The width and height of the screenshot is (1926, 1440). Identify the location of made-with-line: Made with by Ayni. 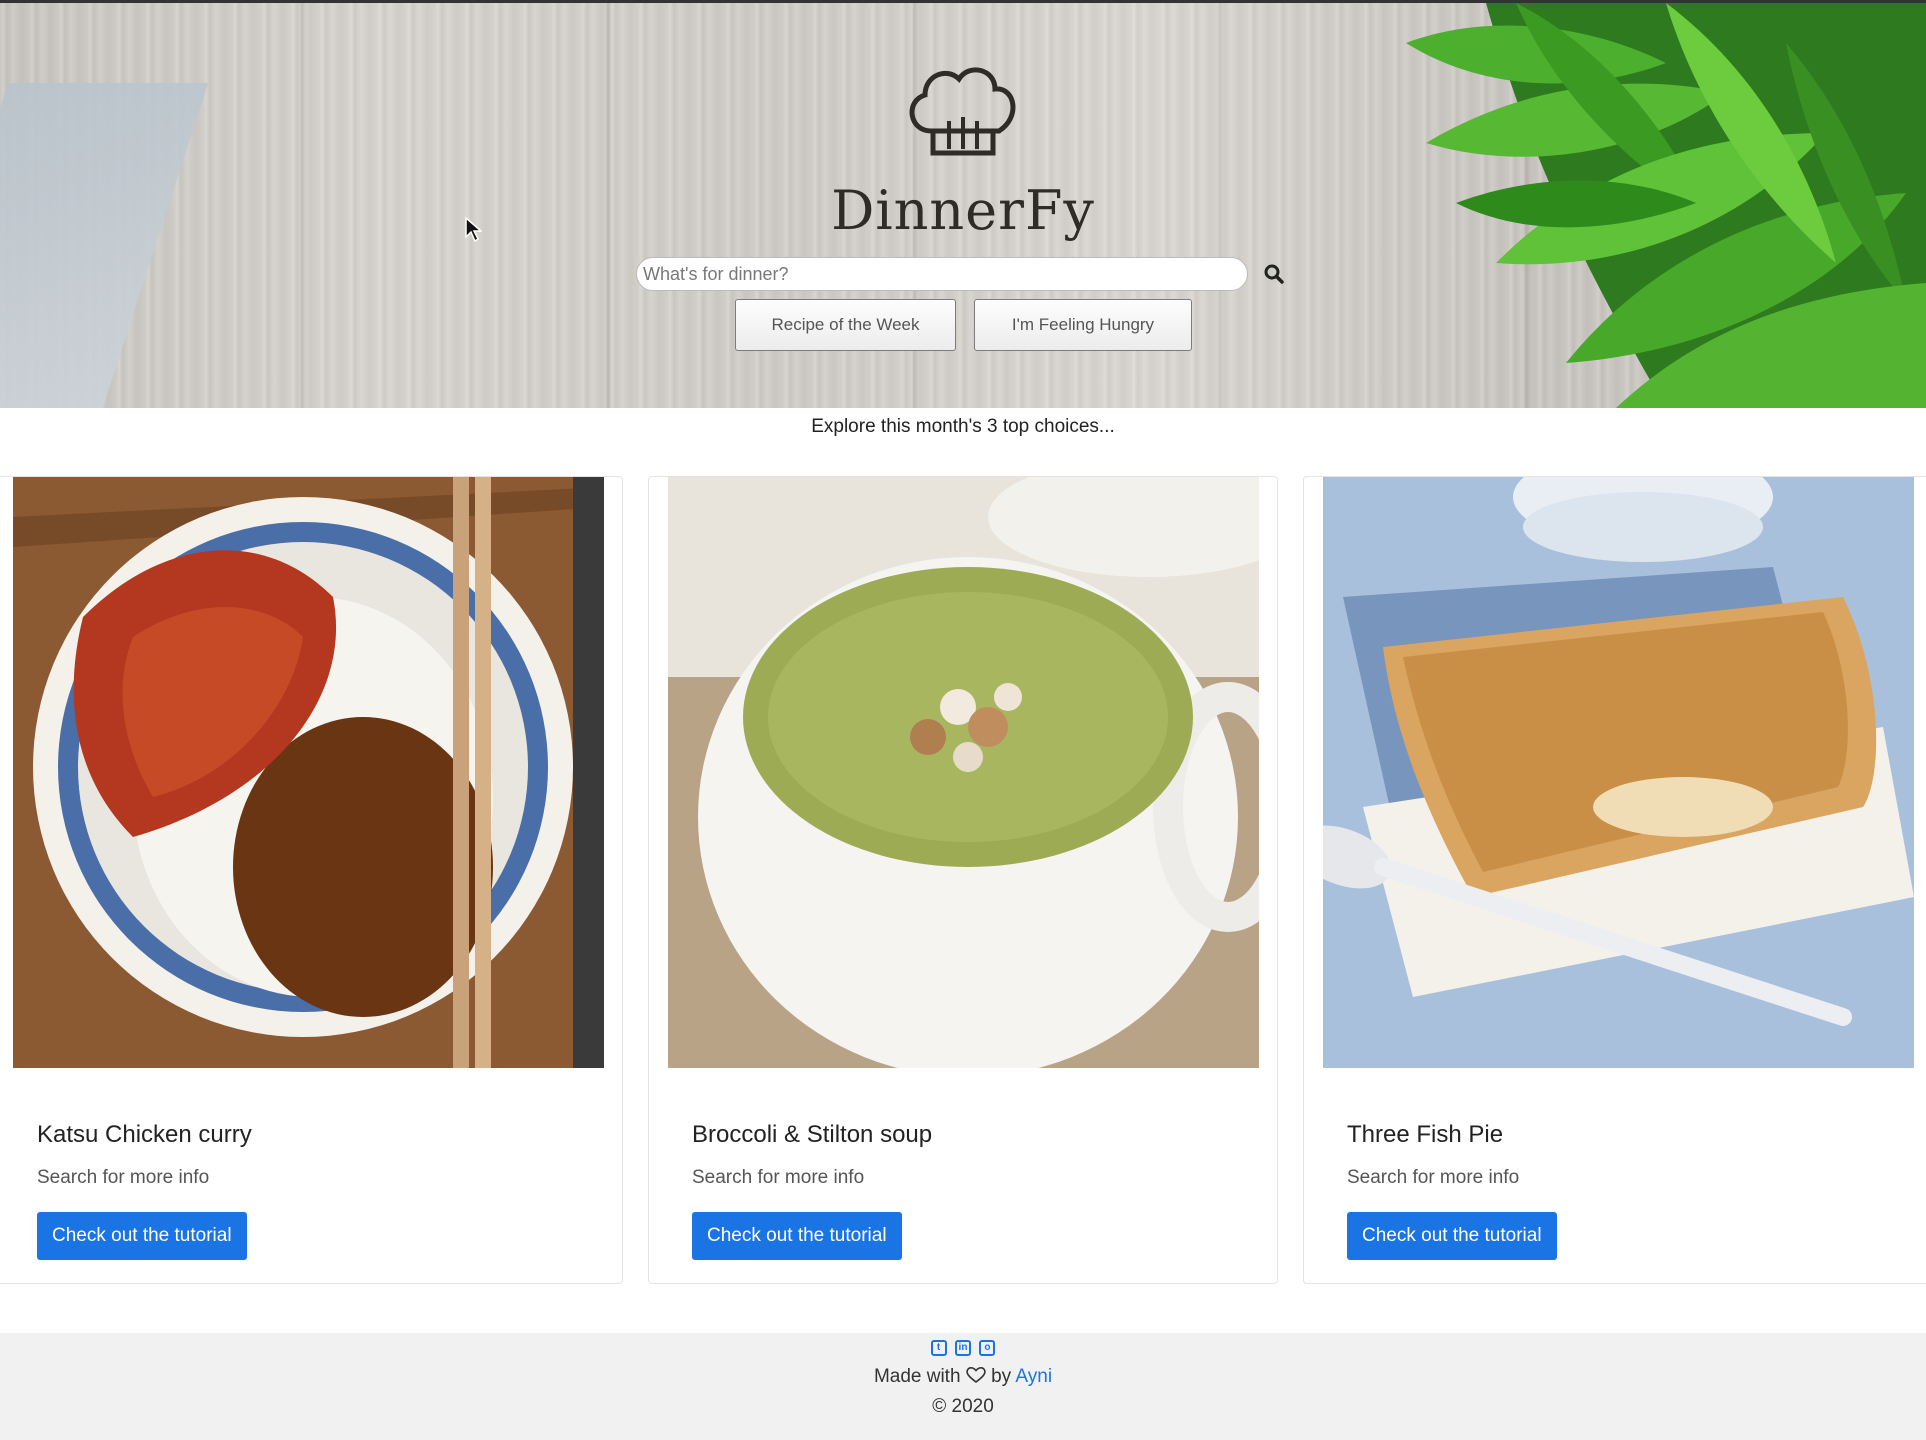
(963, 1377).